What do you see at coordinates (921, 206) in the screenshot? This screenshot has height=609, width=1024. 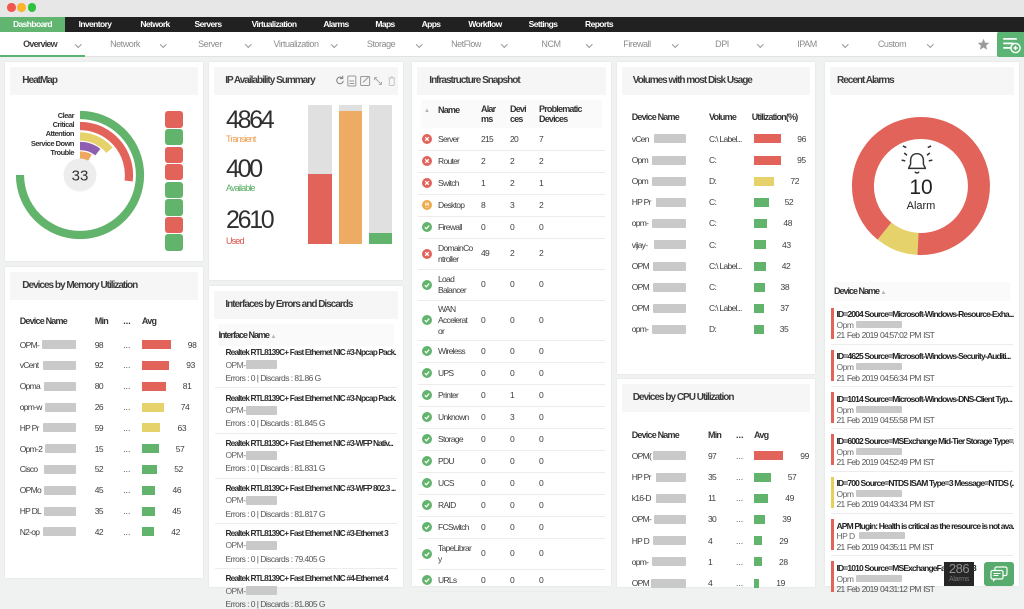 I see `svg-text: Alarm` at bounding box center [921, 206].